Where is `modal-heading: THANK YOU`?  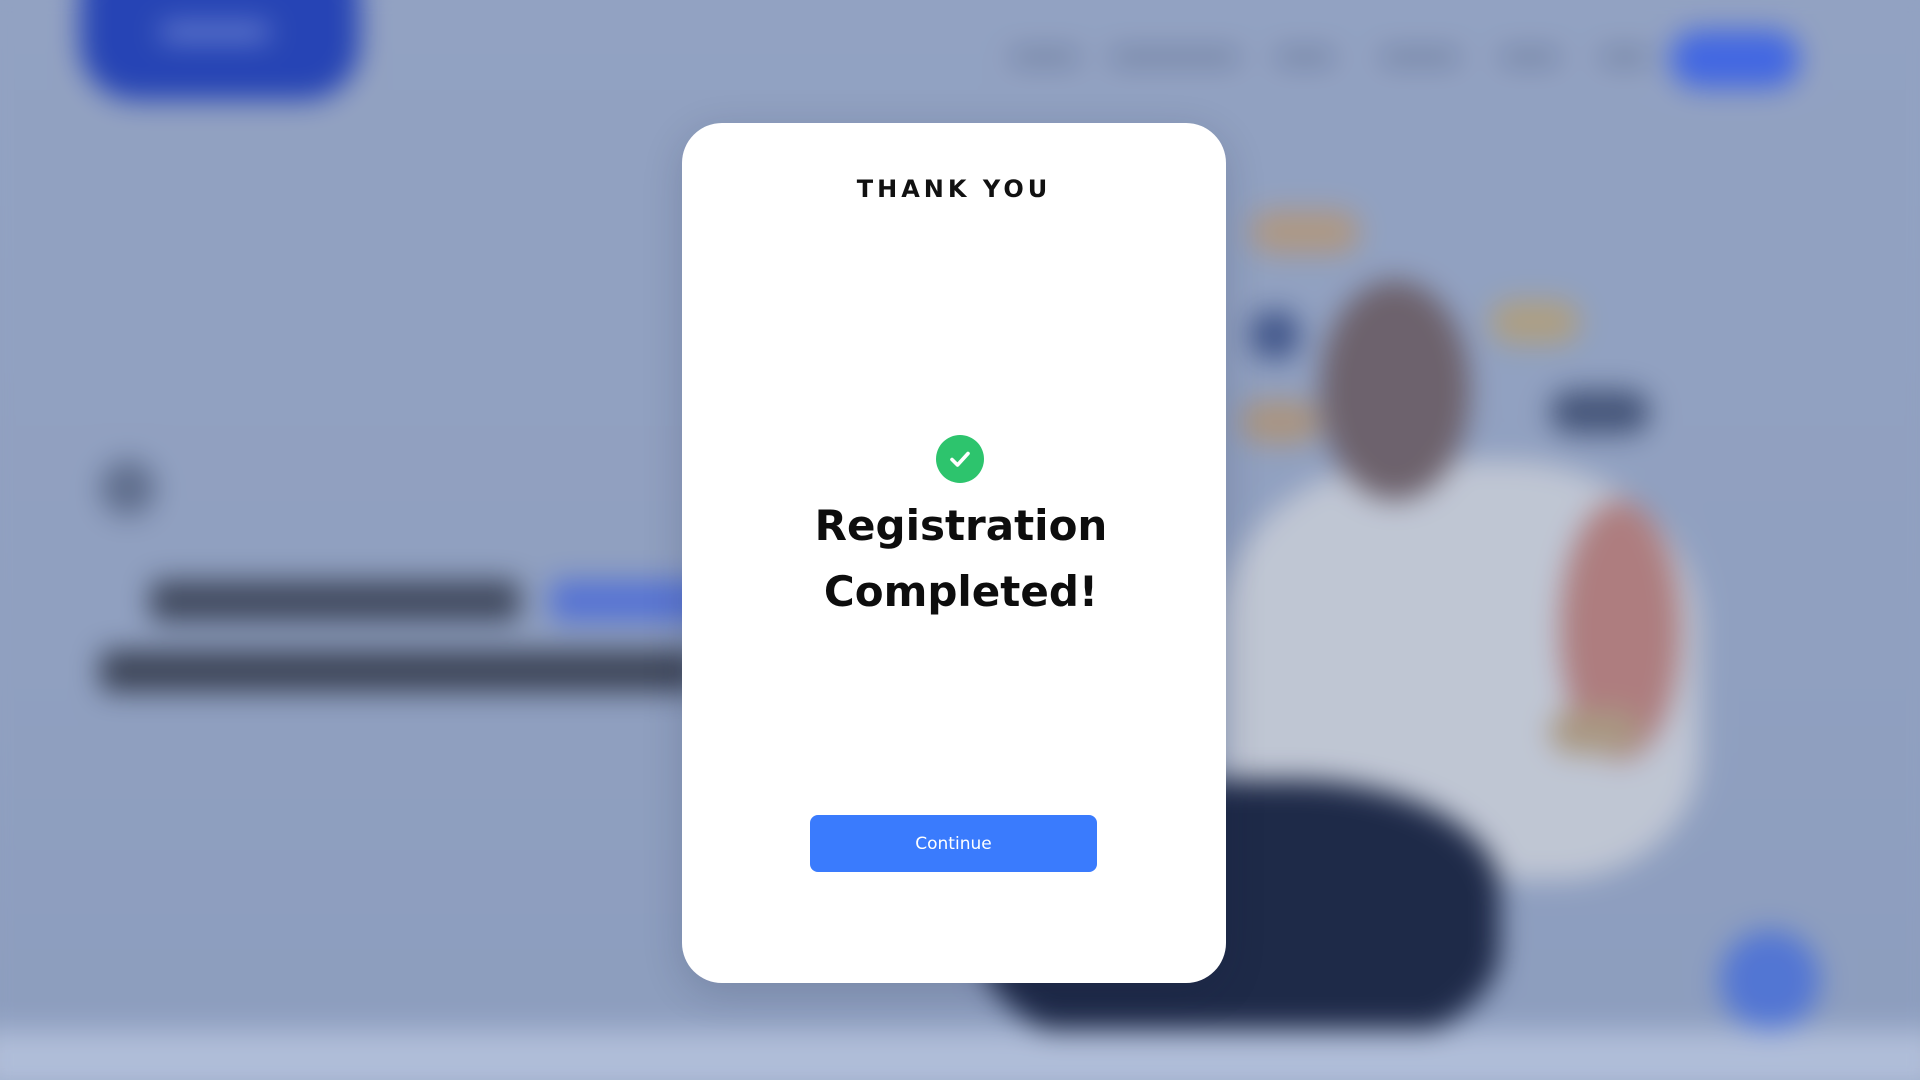
modal-heading: THANK YOU is located at coordinates (954, 189).